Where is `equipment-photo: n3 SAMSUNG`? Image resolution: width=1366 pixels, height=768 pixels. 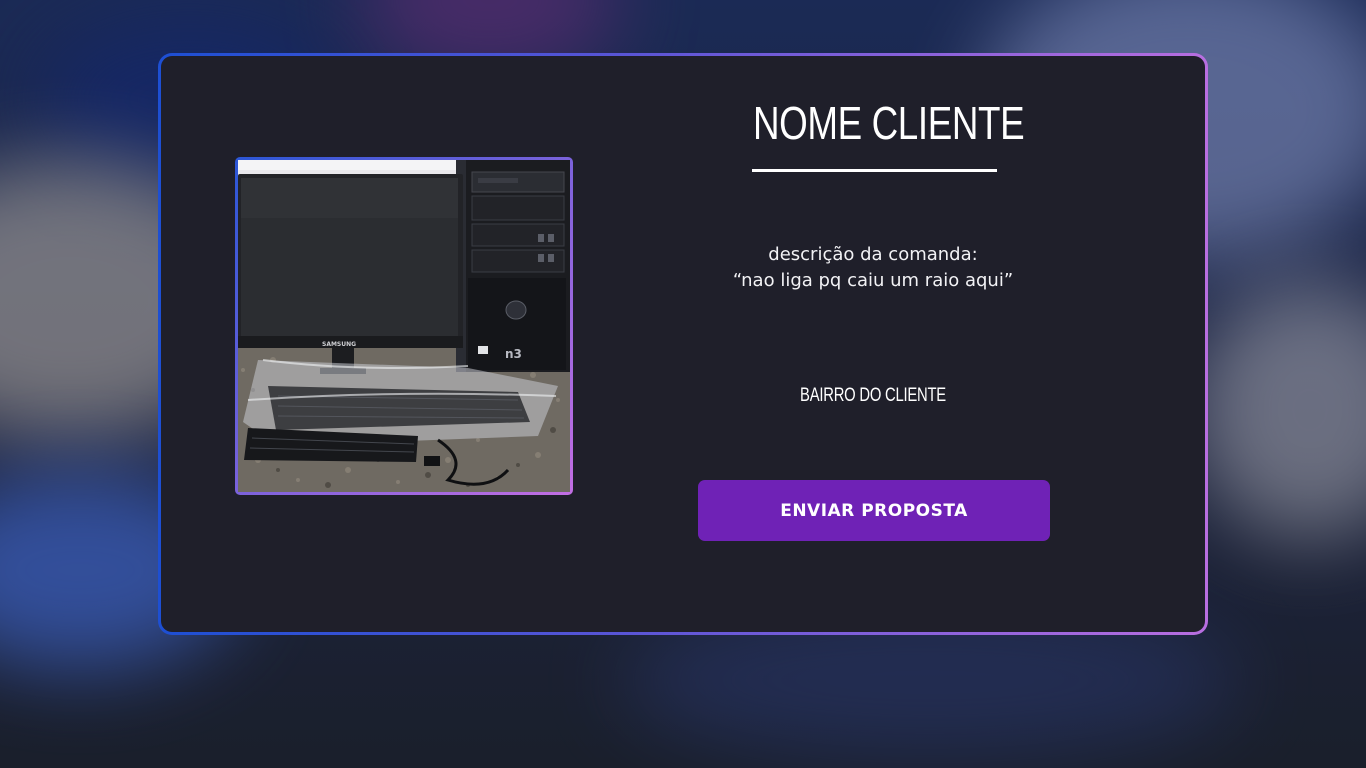 equipment-photo: n3 SAMSUNG is located at coordinates (404, 326).